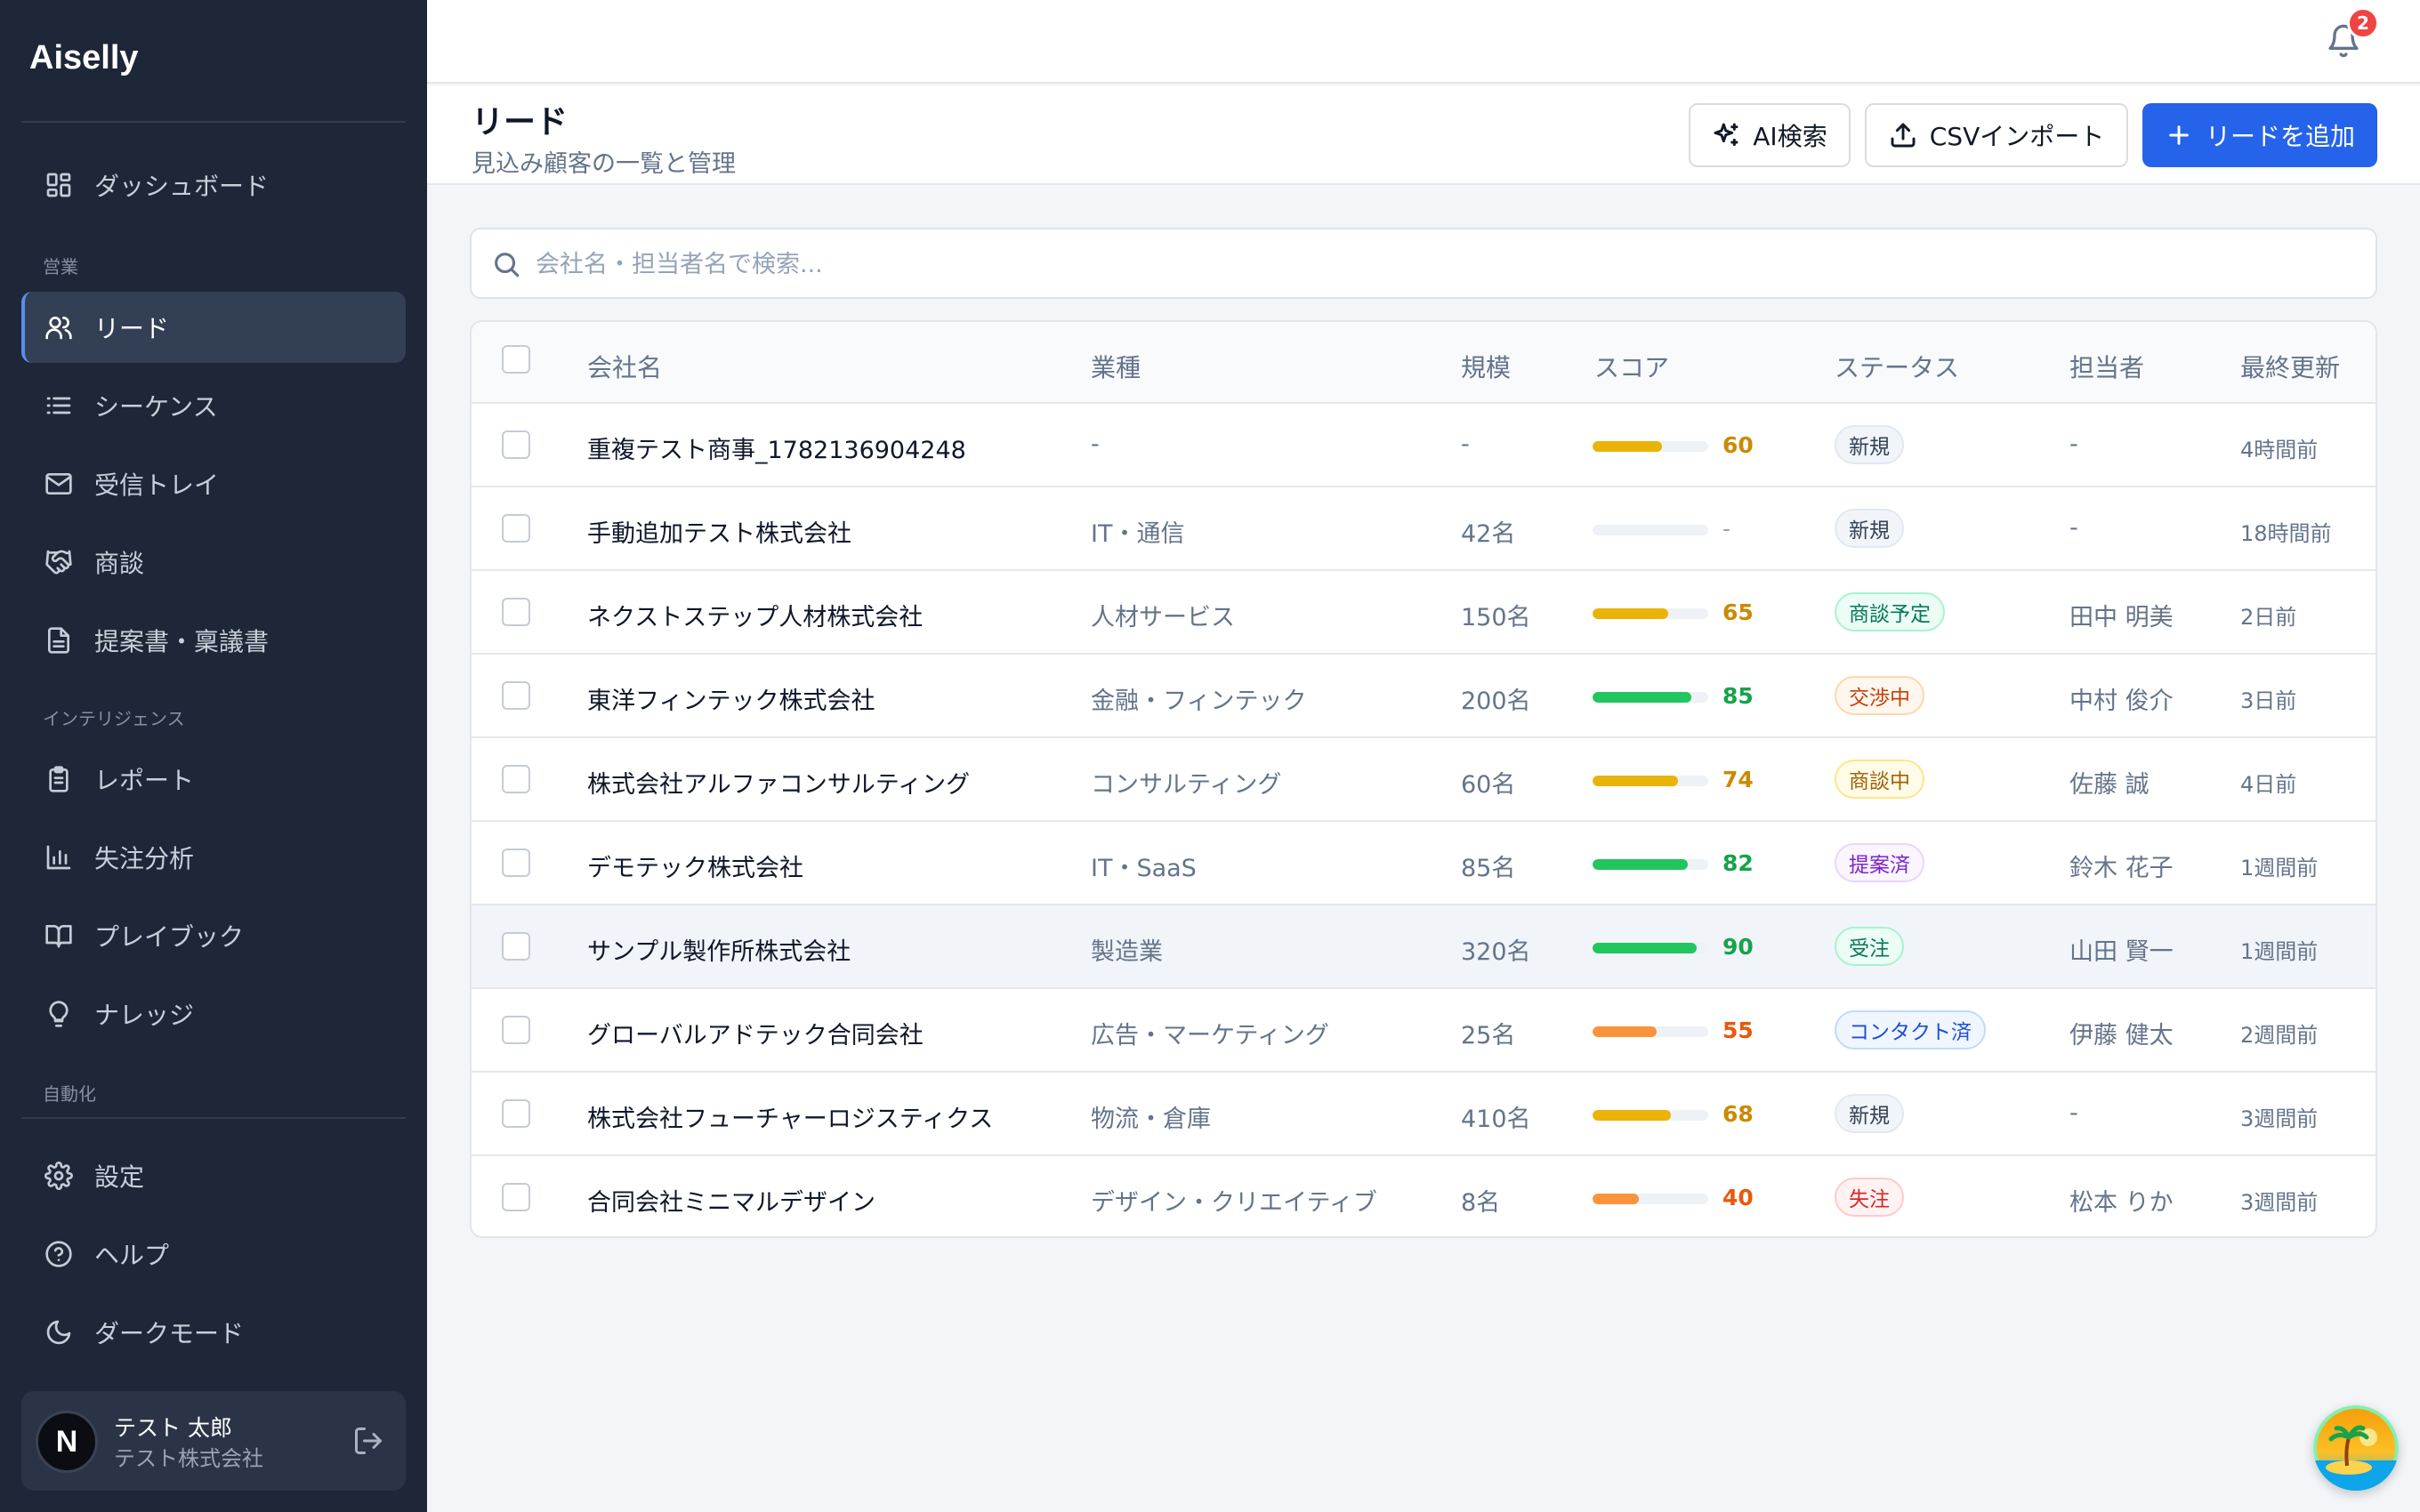 This screenshot has height=1512, width=2420. I want to click on column-header-score: スコア, so click(1631, 366).